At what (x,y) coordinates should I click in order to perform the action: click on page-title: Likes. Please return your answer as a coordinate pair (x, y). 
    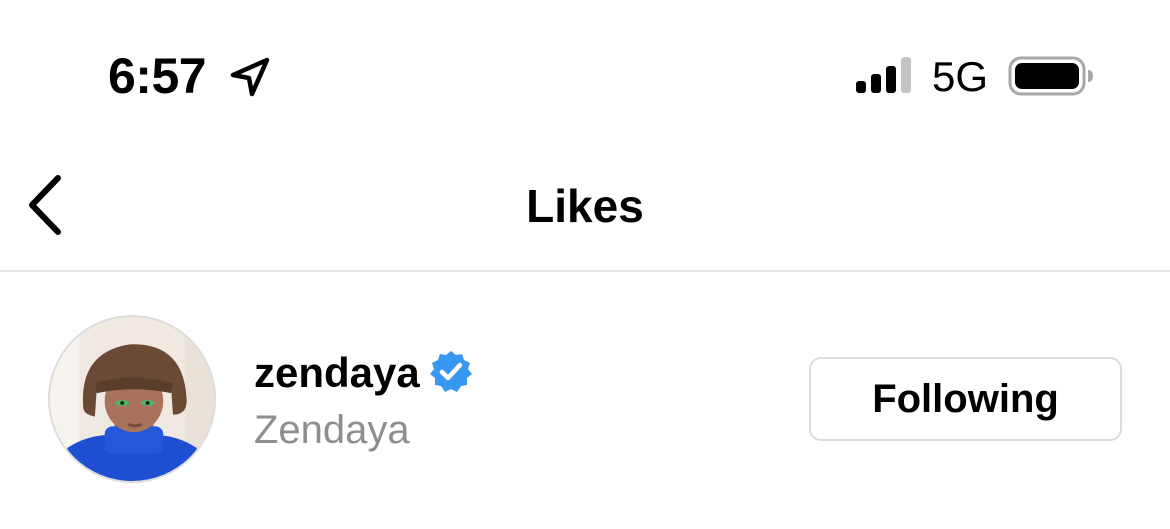
    Looking at the image, I should click on (585, 206).